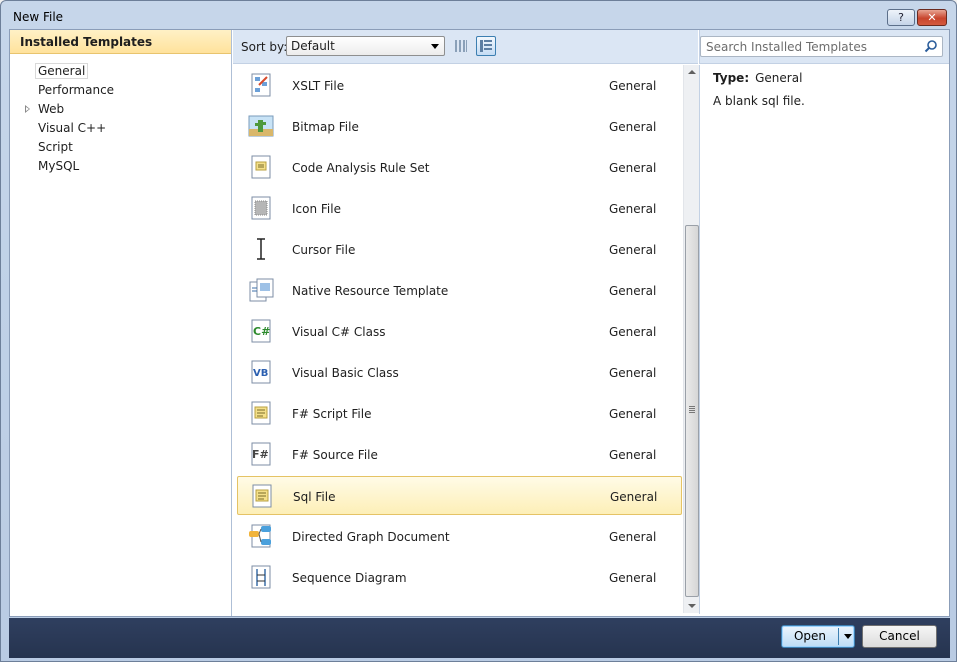  I want to click on open-button: Open, so click(818, 636).